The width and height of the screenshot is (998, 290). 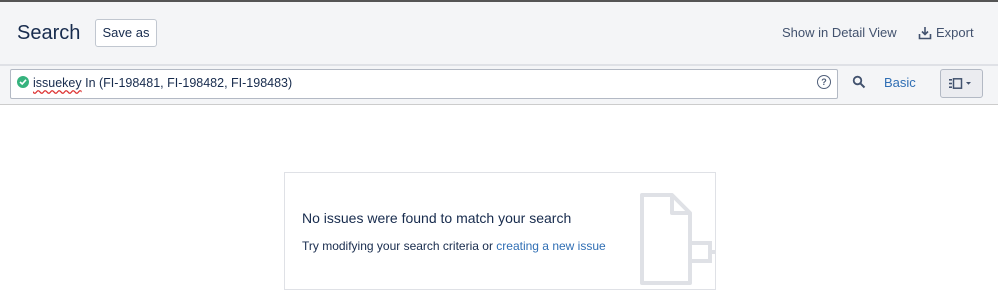 I want to click on jql-query-rest: In (FI-198481, FI-198482, FI-198483), so click(x=187, y=83).